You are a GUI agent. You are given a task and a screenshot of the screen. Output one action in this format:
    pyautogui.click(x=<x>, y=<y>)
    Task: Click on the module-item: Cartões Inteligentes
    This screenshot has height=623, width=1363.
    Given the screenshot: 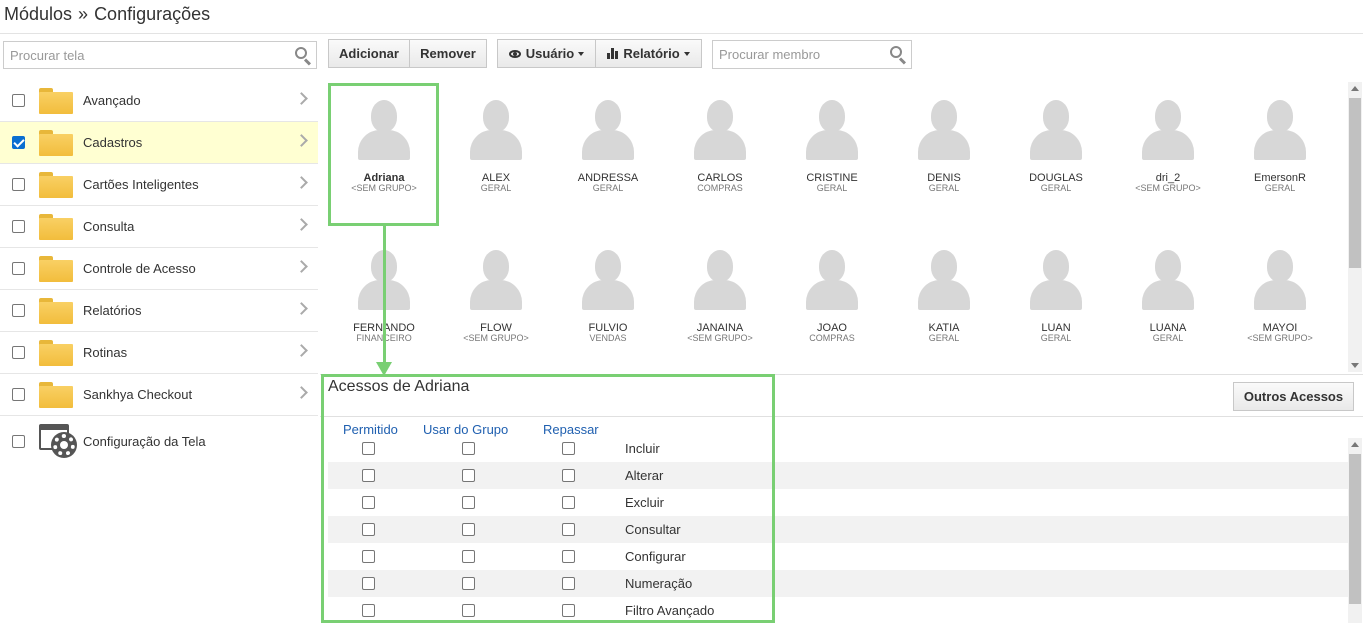 What is the action you would take?
    pyautogui.click(x=159, y=185)
    